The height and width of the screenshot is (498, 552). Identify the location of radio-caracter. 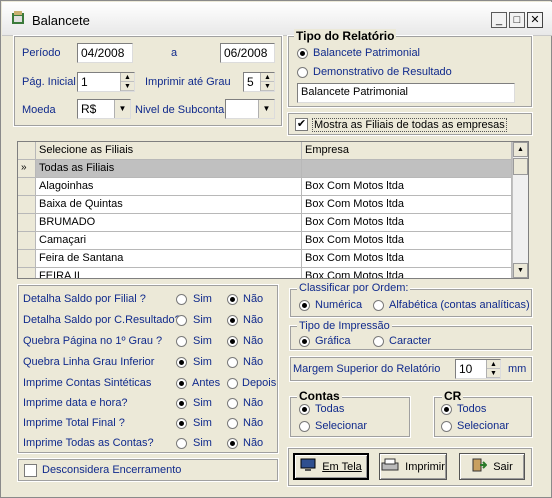
(378, 341).